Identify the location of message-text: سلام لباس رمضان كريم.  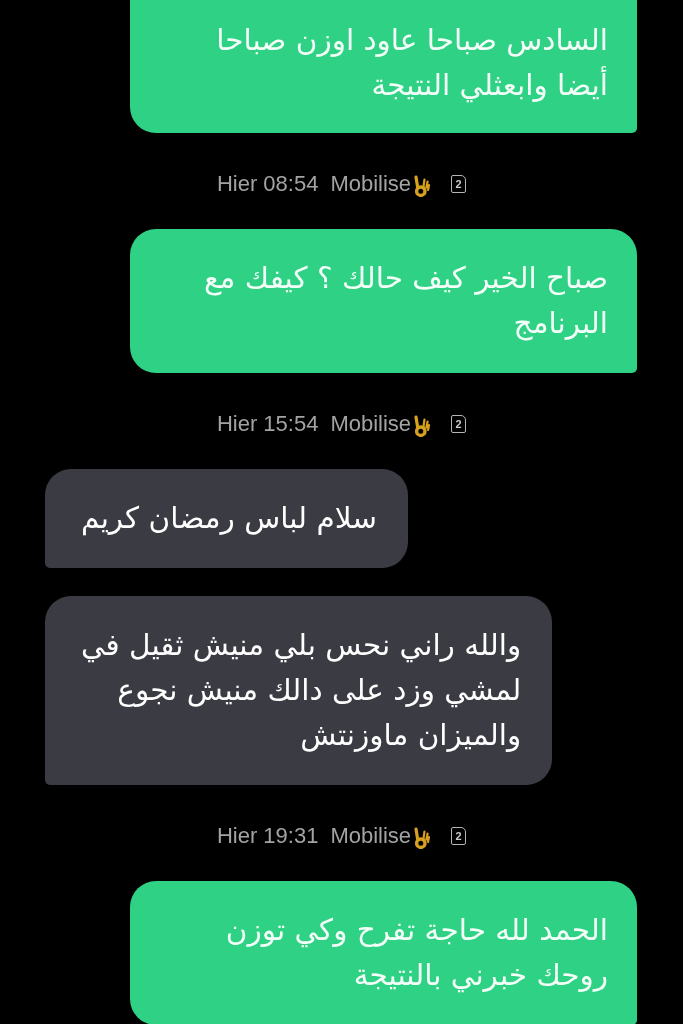
(229, 519).